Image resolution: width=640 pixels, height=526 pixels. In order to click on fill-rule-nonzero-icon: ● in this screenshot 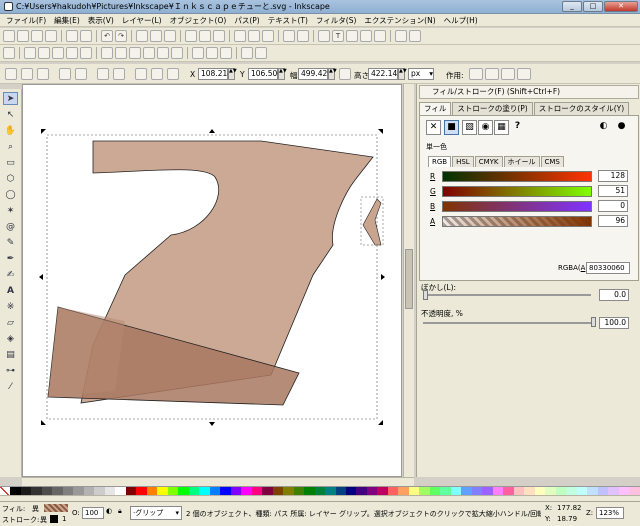, I will do `click(621, 127)`.